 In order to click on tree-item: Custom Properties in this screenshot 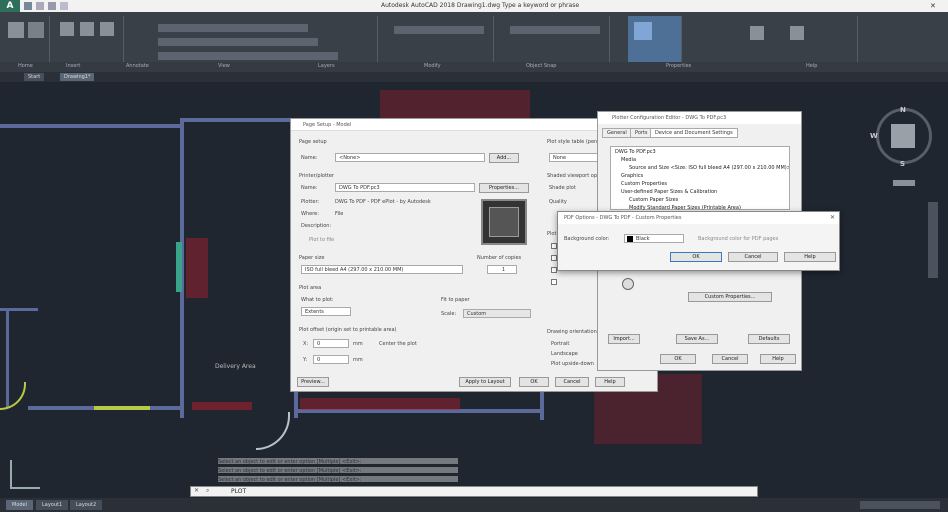, I will do `click(644, 184)`.